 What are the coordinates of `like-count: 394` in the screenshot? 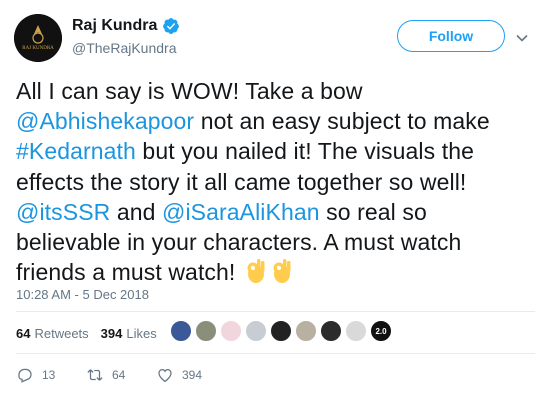 It's located at (192, 375).